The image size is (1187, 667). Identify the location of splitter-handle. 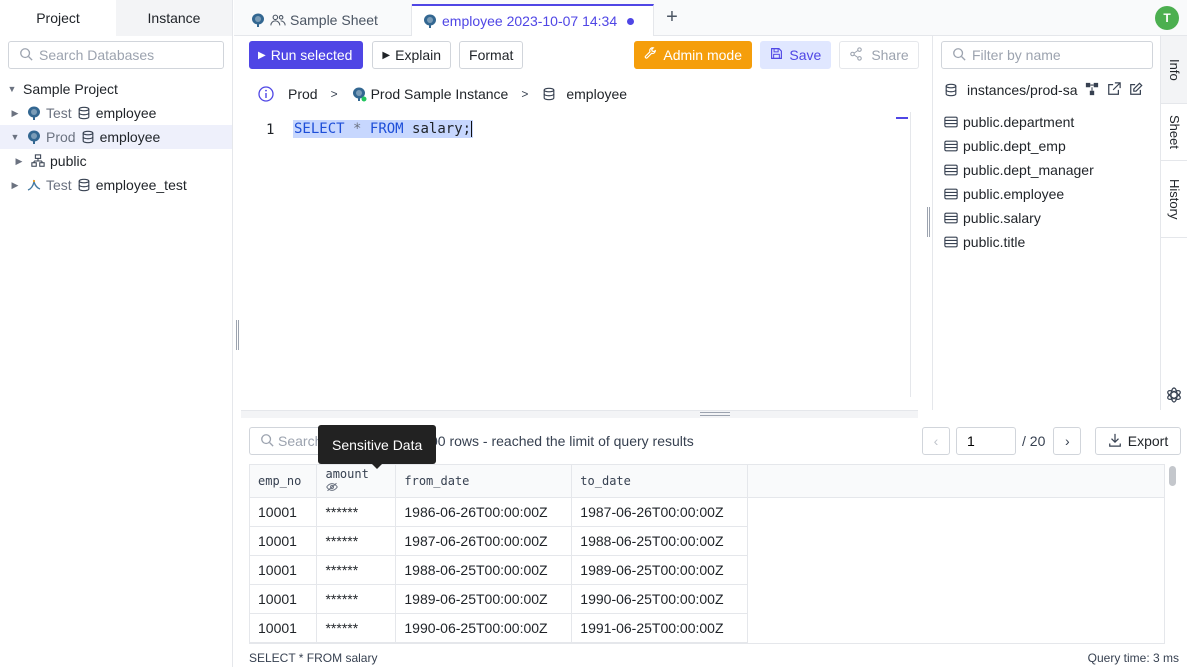
(715, 414).